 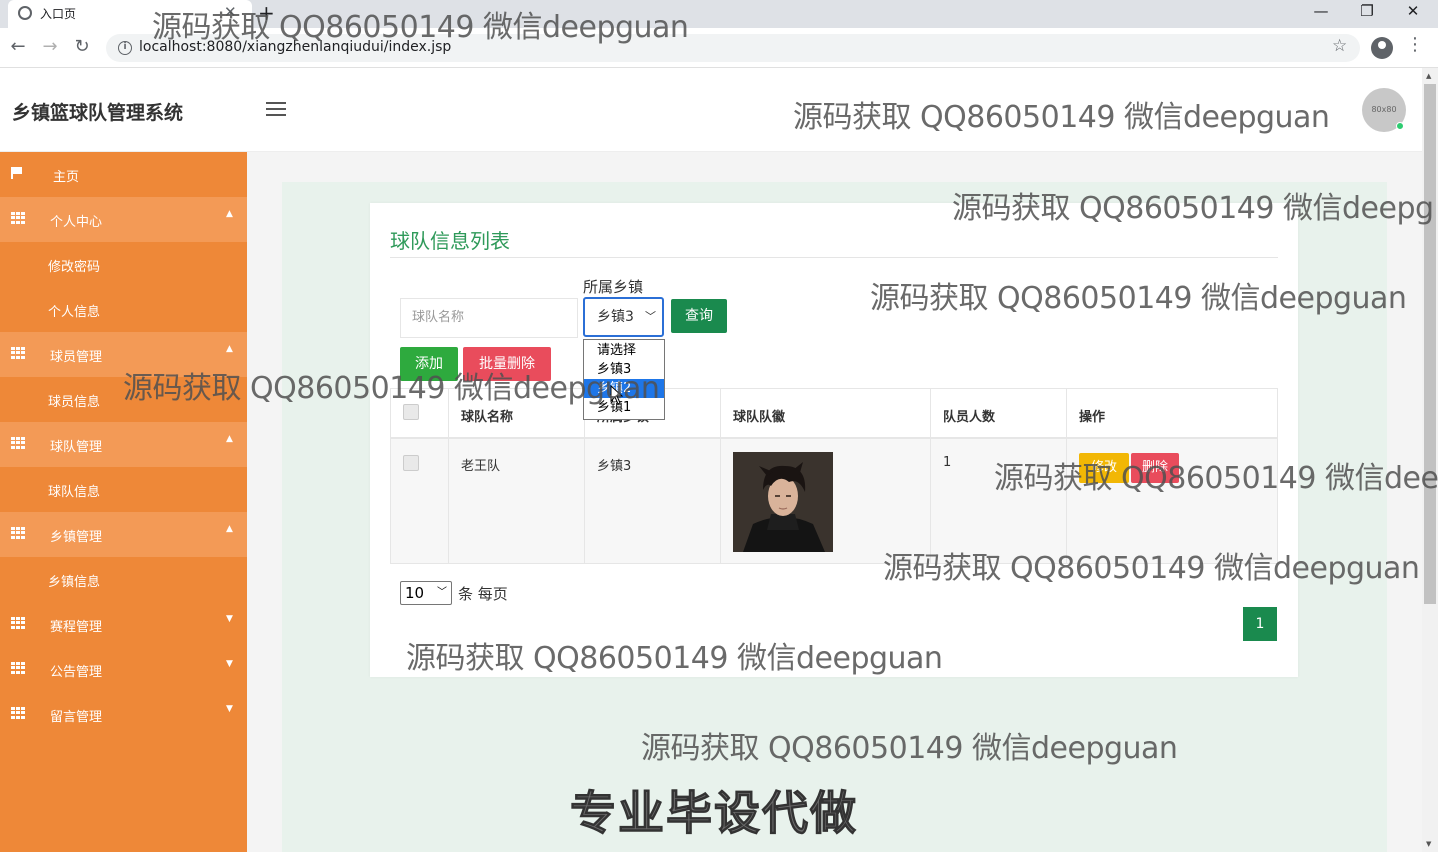 I want to click on scrollbar-thumb, so click(x=1430, y=344).